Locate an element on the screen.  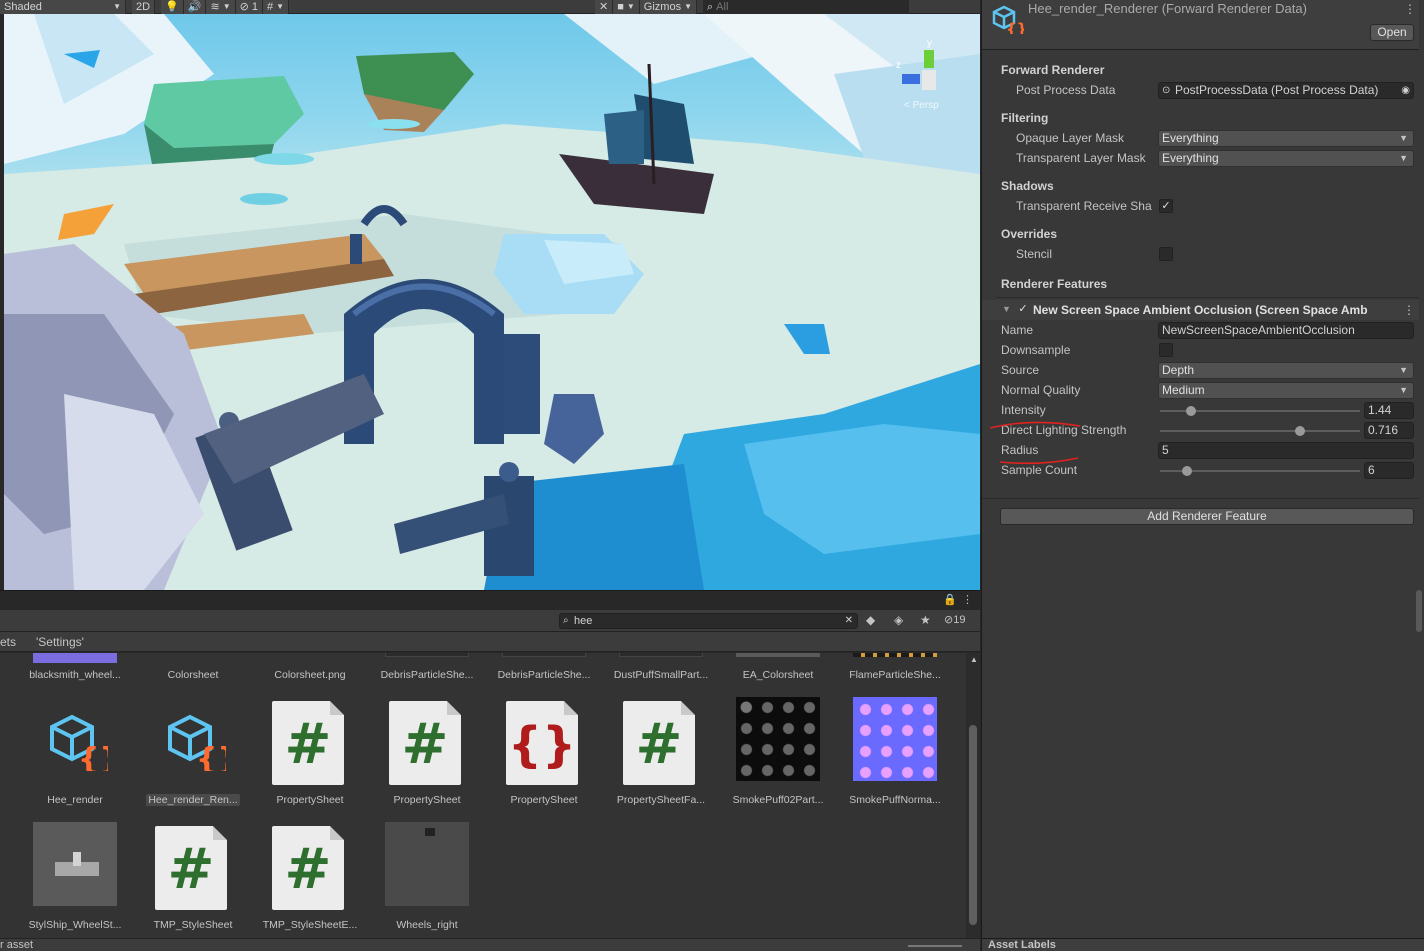
direct-lighting-strength-slider is located at coordinates (1260, 431).